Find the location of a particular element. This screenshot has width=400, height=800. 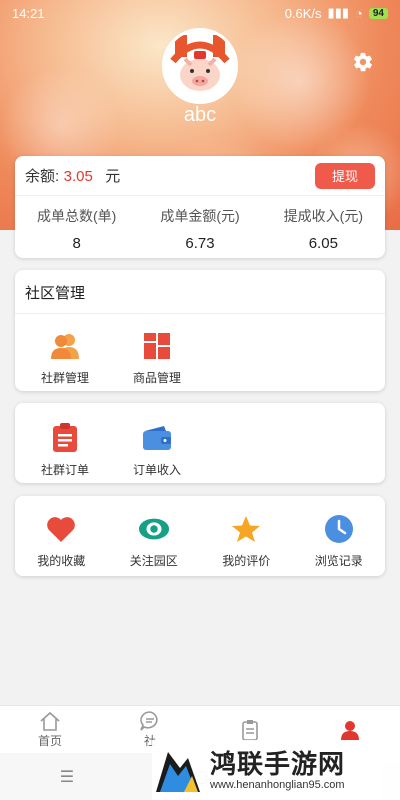

settings-gear-icon is located at coordinates (363, 62).